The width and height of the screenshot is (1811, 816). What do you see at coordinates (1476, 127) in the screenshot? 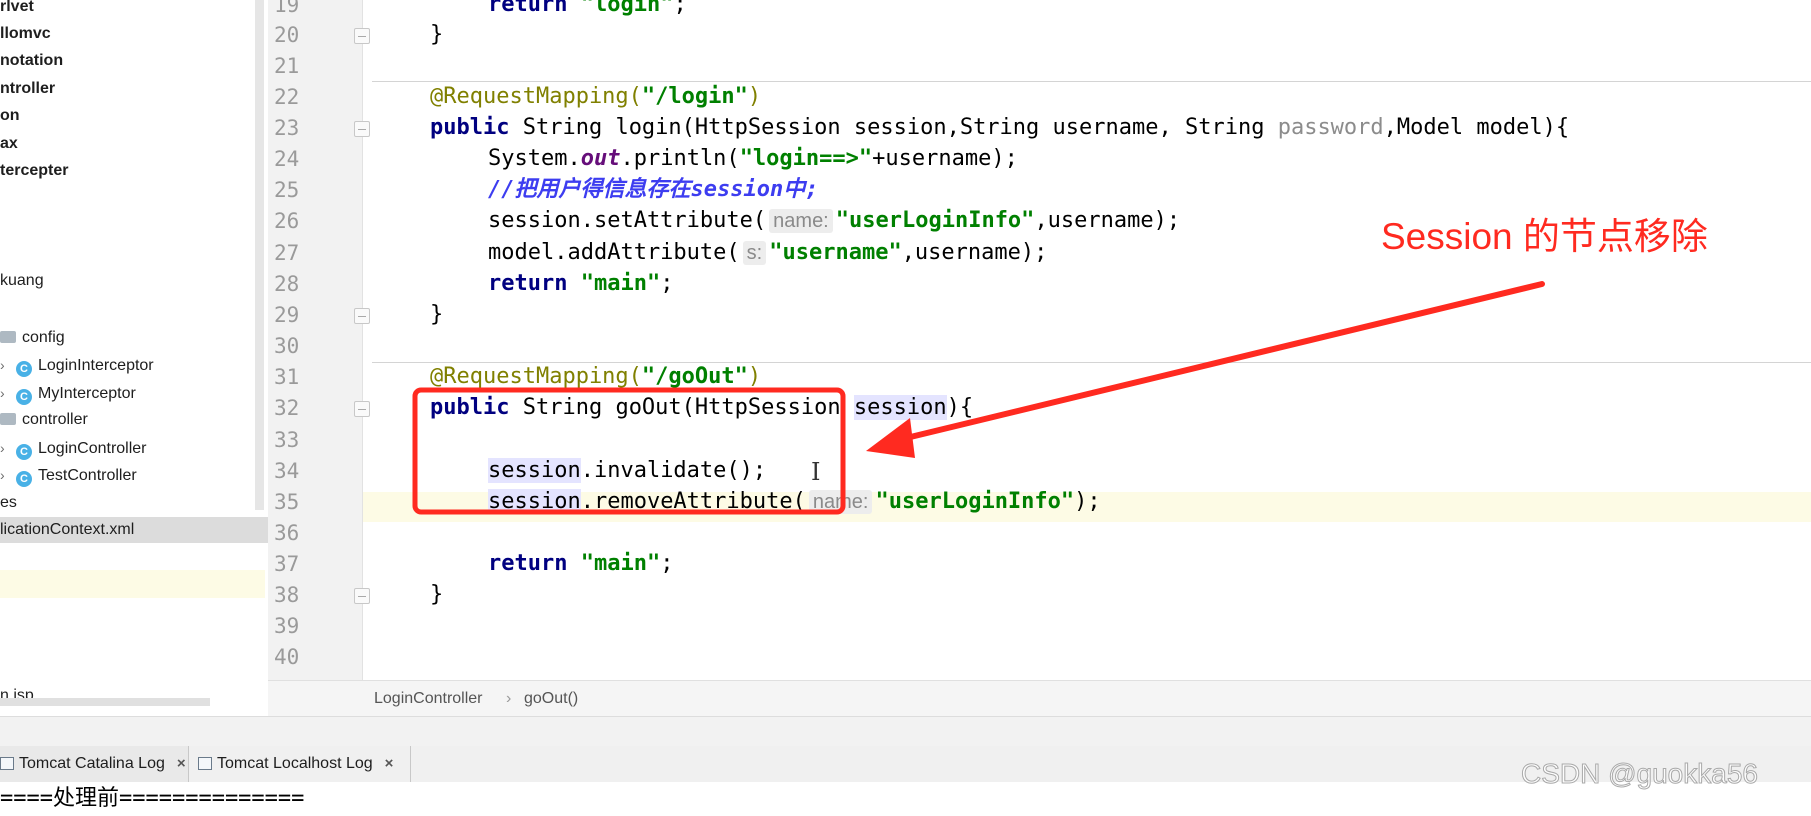
I see `code-token: ,Model model){` at bounding box center [1476, 127].